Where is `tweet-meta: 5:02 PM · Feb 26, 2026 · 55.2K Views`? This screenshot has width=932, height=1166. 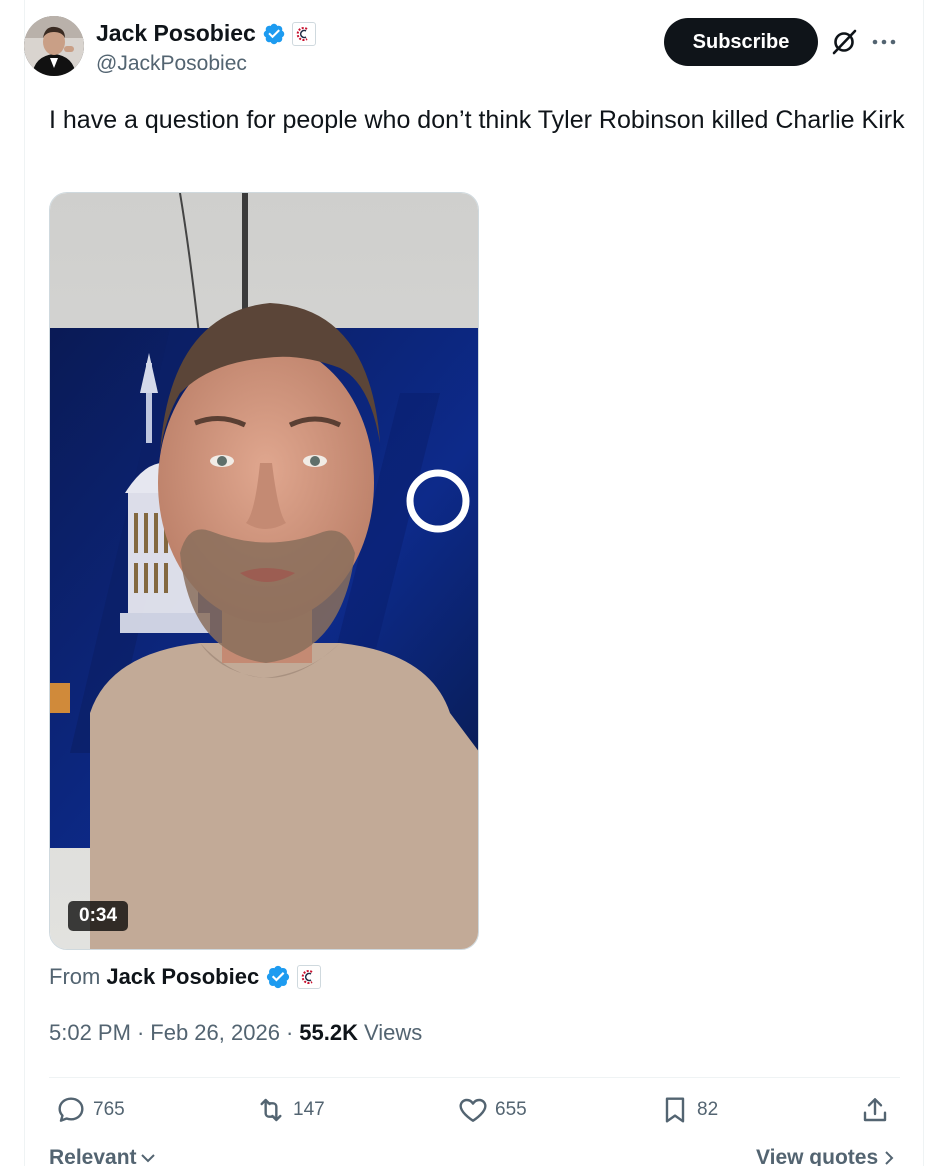 tweet-meta: 5:02 PM · Feb 26, 2026 · 55.2K Views is located at coordinates (235, 1033).